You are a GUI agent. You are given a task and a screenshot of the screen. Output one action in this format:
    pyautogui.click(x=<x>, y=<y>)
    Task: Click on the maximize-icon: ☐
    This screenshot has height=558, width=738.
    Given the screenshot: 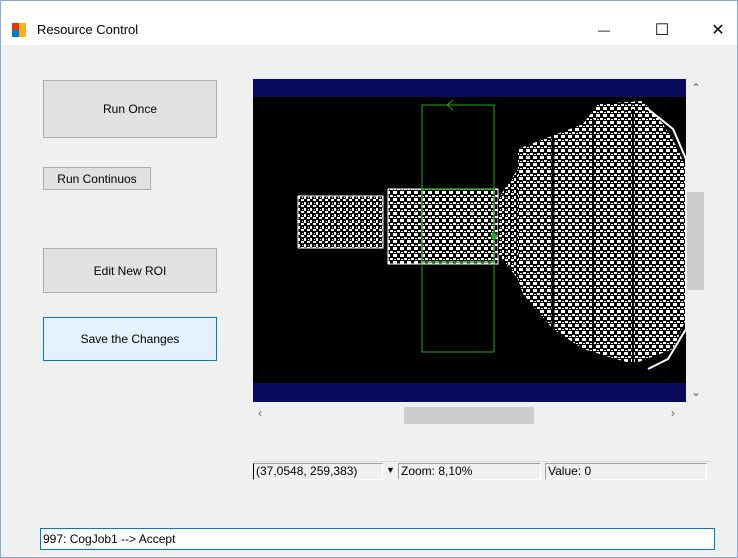 What is the action you would take?
    pyautogui.click(x=662, y=30)
    